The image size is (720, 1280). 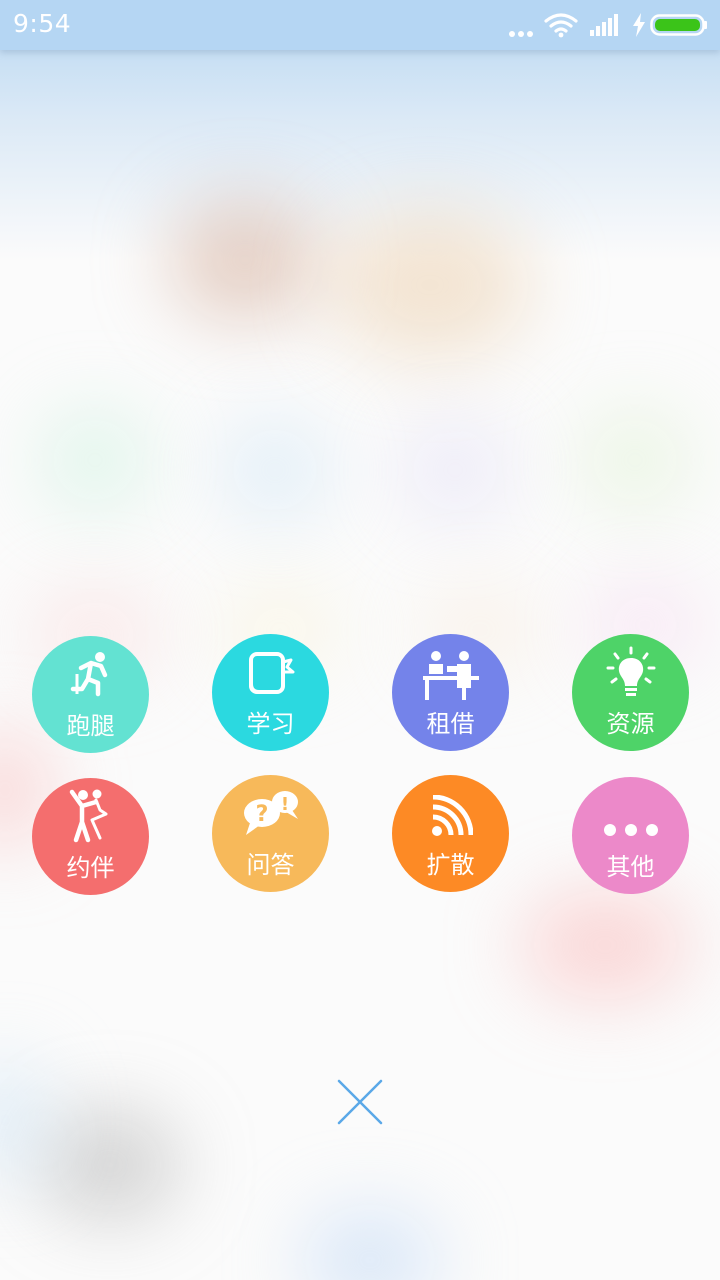 I want to click on other-button: 其他, so click(x=630, y=835).